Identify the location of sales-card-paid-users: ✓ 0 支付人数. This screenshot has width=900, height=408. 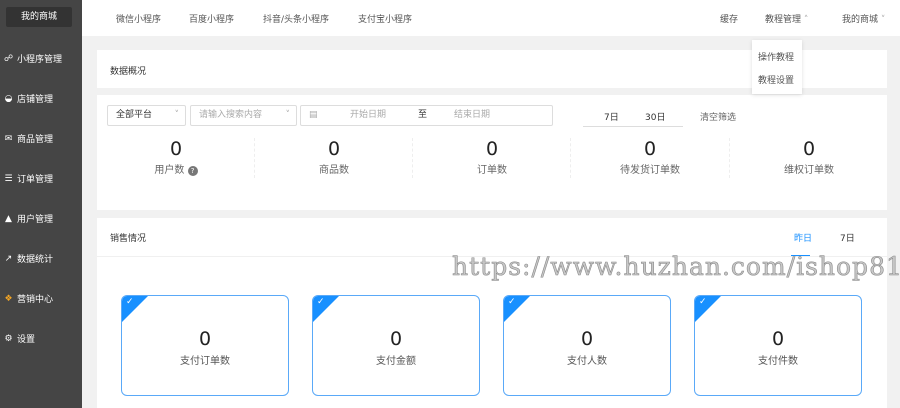
(587, 345).